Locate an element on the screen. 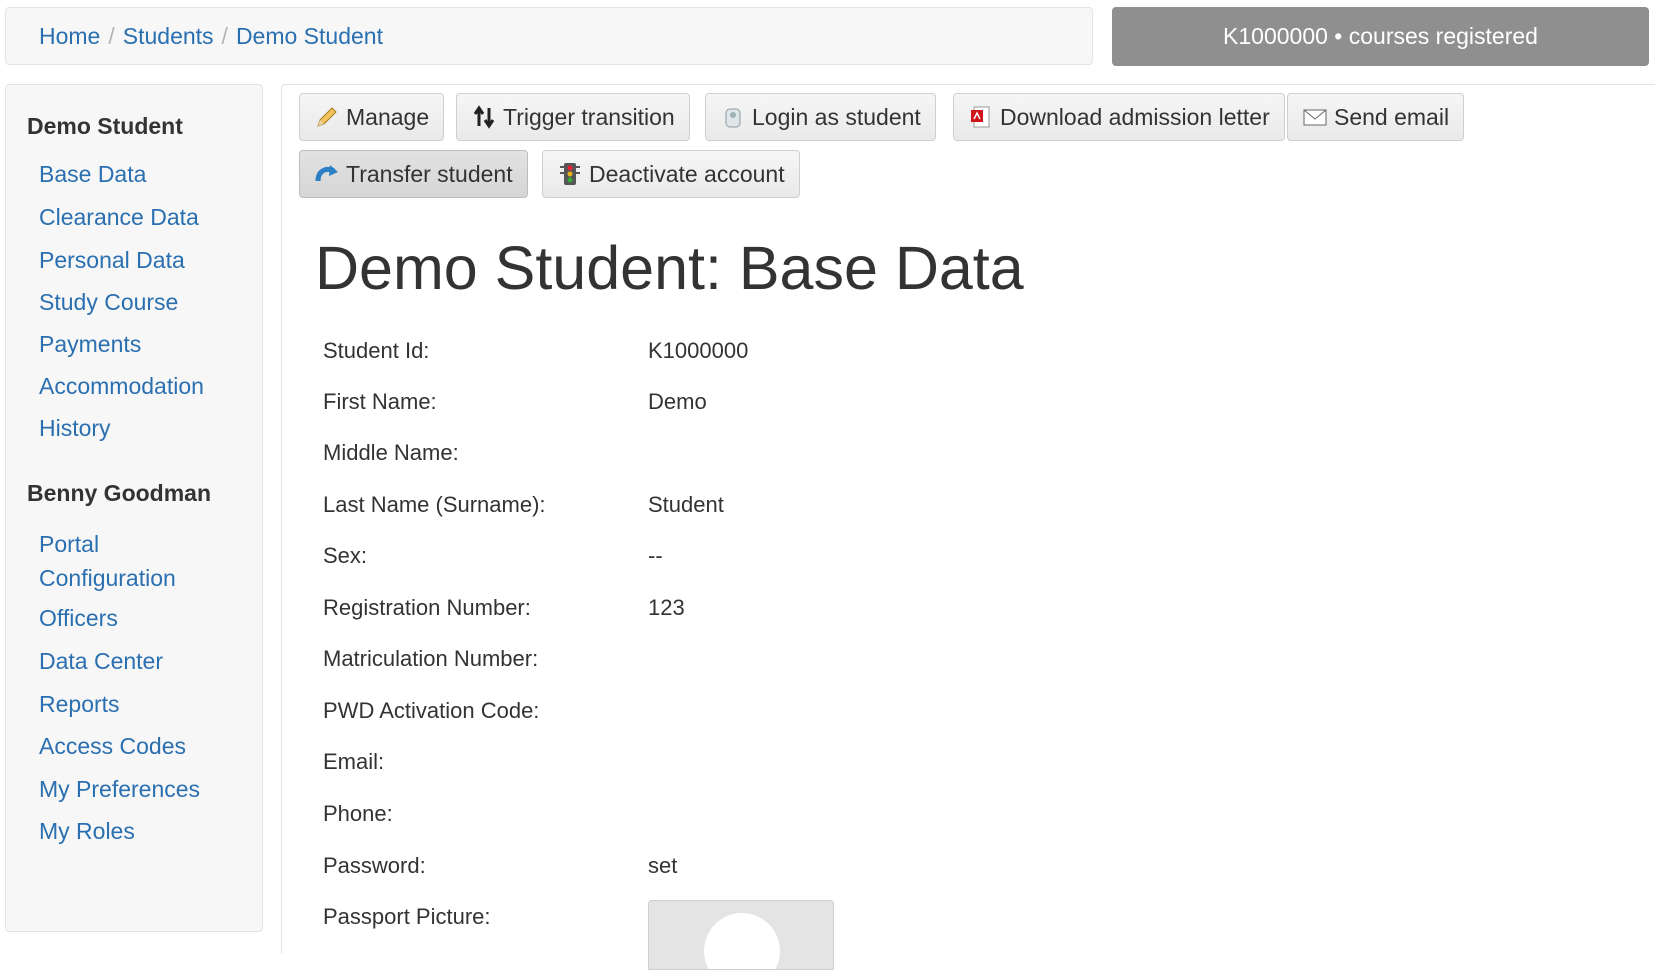  sidebar-item-data-center: Data Center is located at coordinates (139, 661).